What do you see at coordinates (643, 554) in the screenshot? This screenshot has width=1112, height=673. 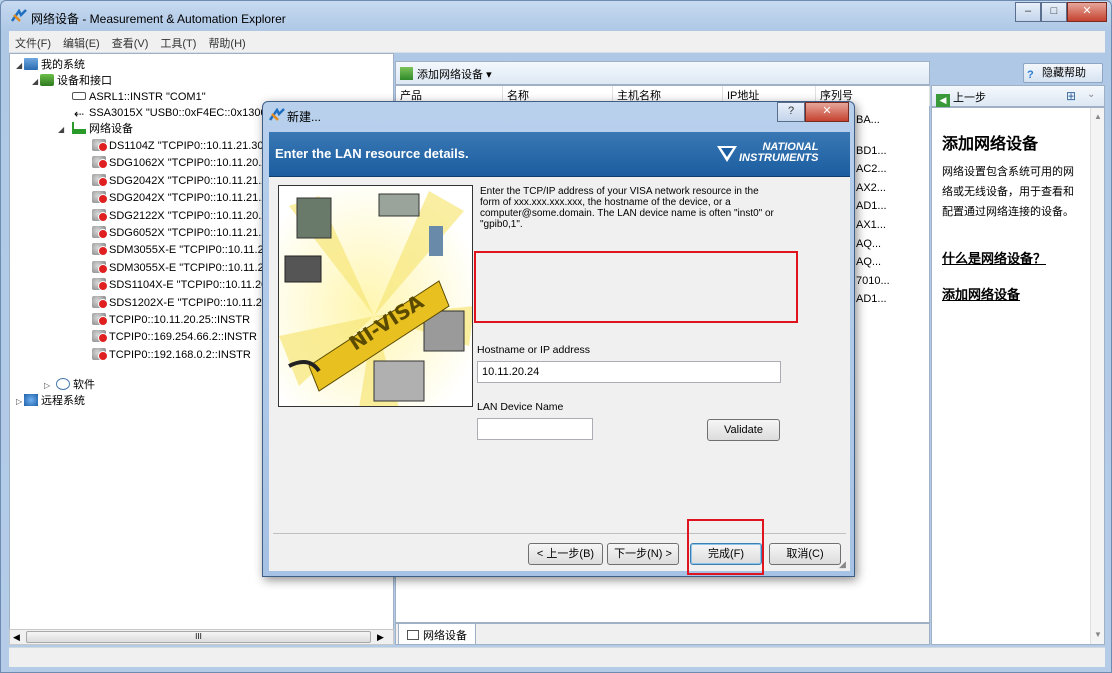 I see `next-button: 下一步(N) >` at bounding box center [643, 554].